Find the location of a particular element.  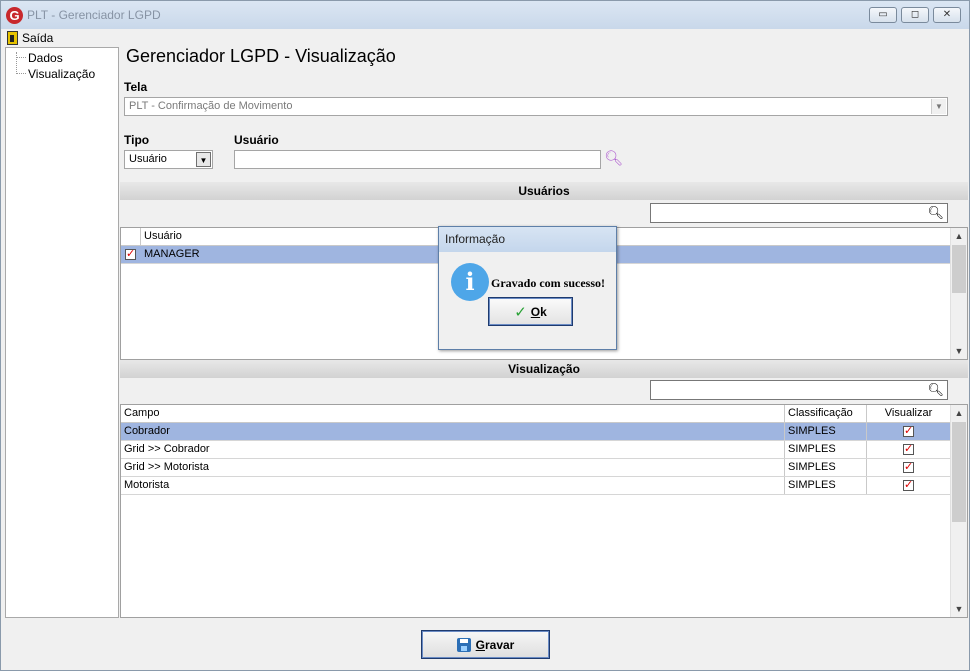

usuario-input is located at coordinates (417, 159).